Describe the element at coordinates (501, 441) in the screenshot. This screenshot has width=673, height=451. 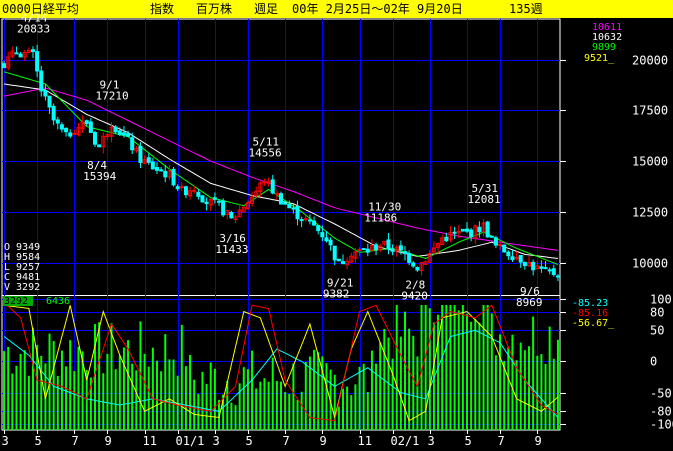
I see `x-tick-label: 7` at that location.